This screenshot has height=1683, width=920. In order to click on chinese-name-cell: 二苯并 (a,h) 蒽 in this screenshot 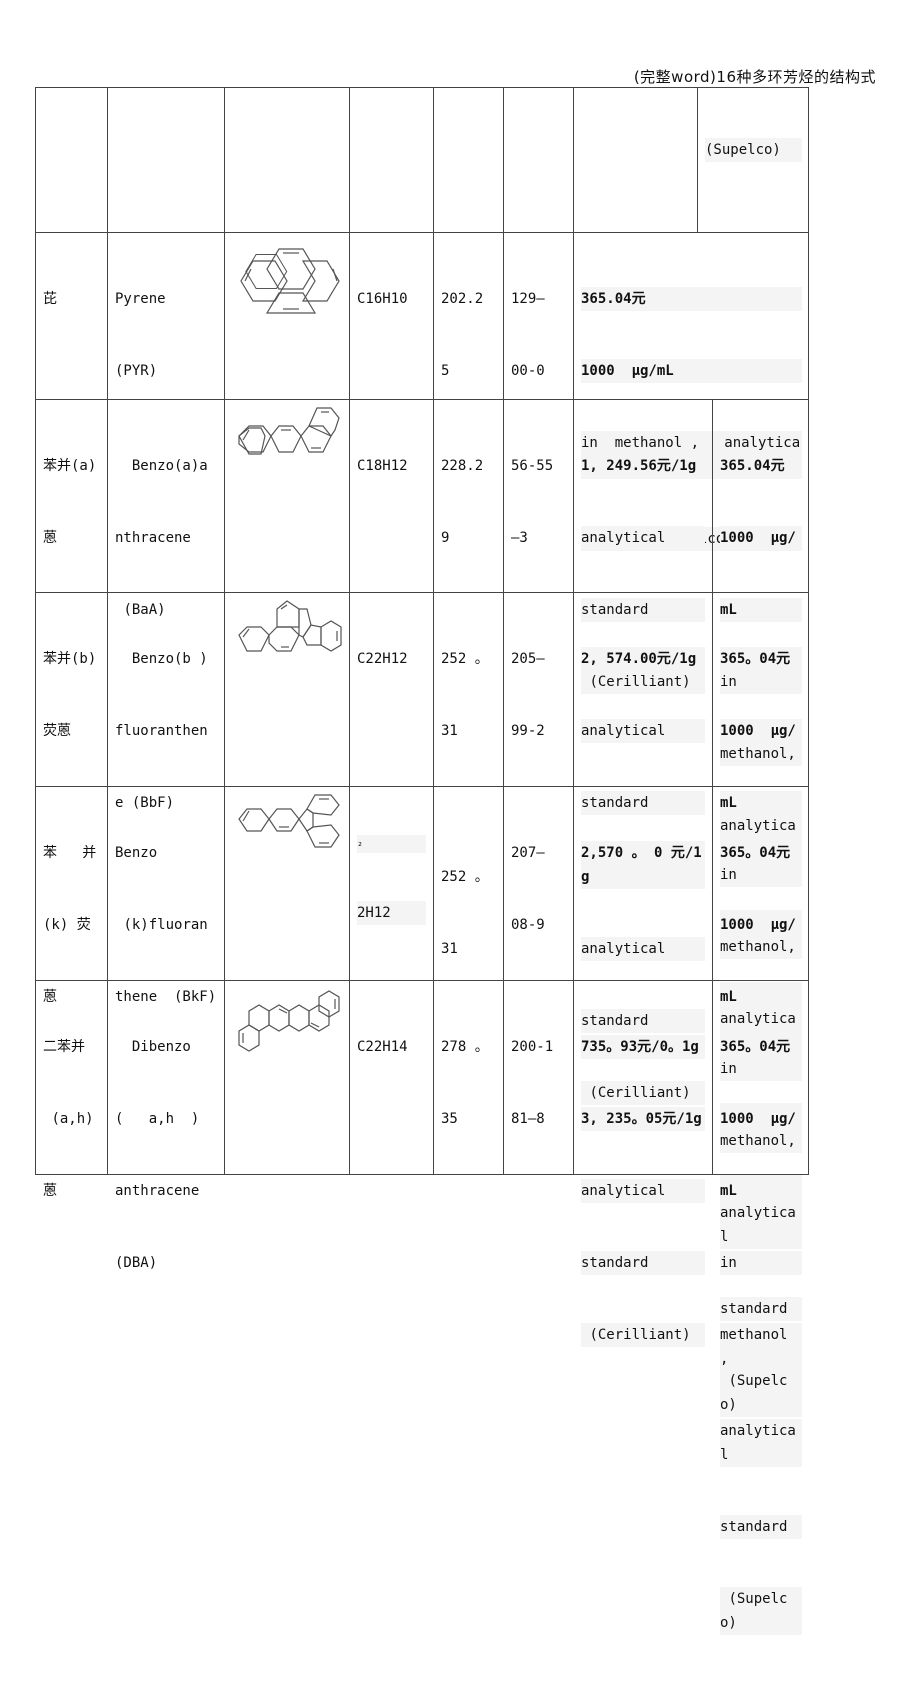, I will do `click(71, 1089)`.